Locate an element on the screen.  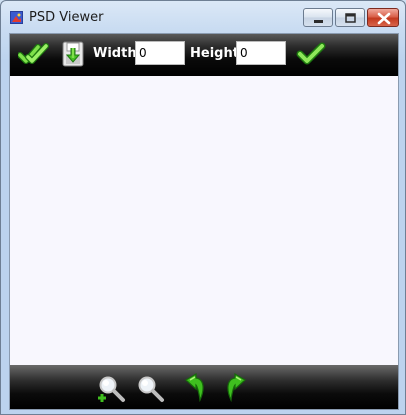
rotate-left-icon is located at coordinates (195, 388).